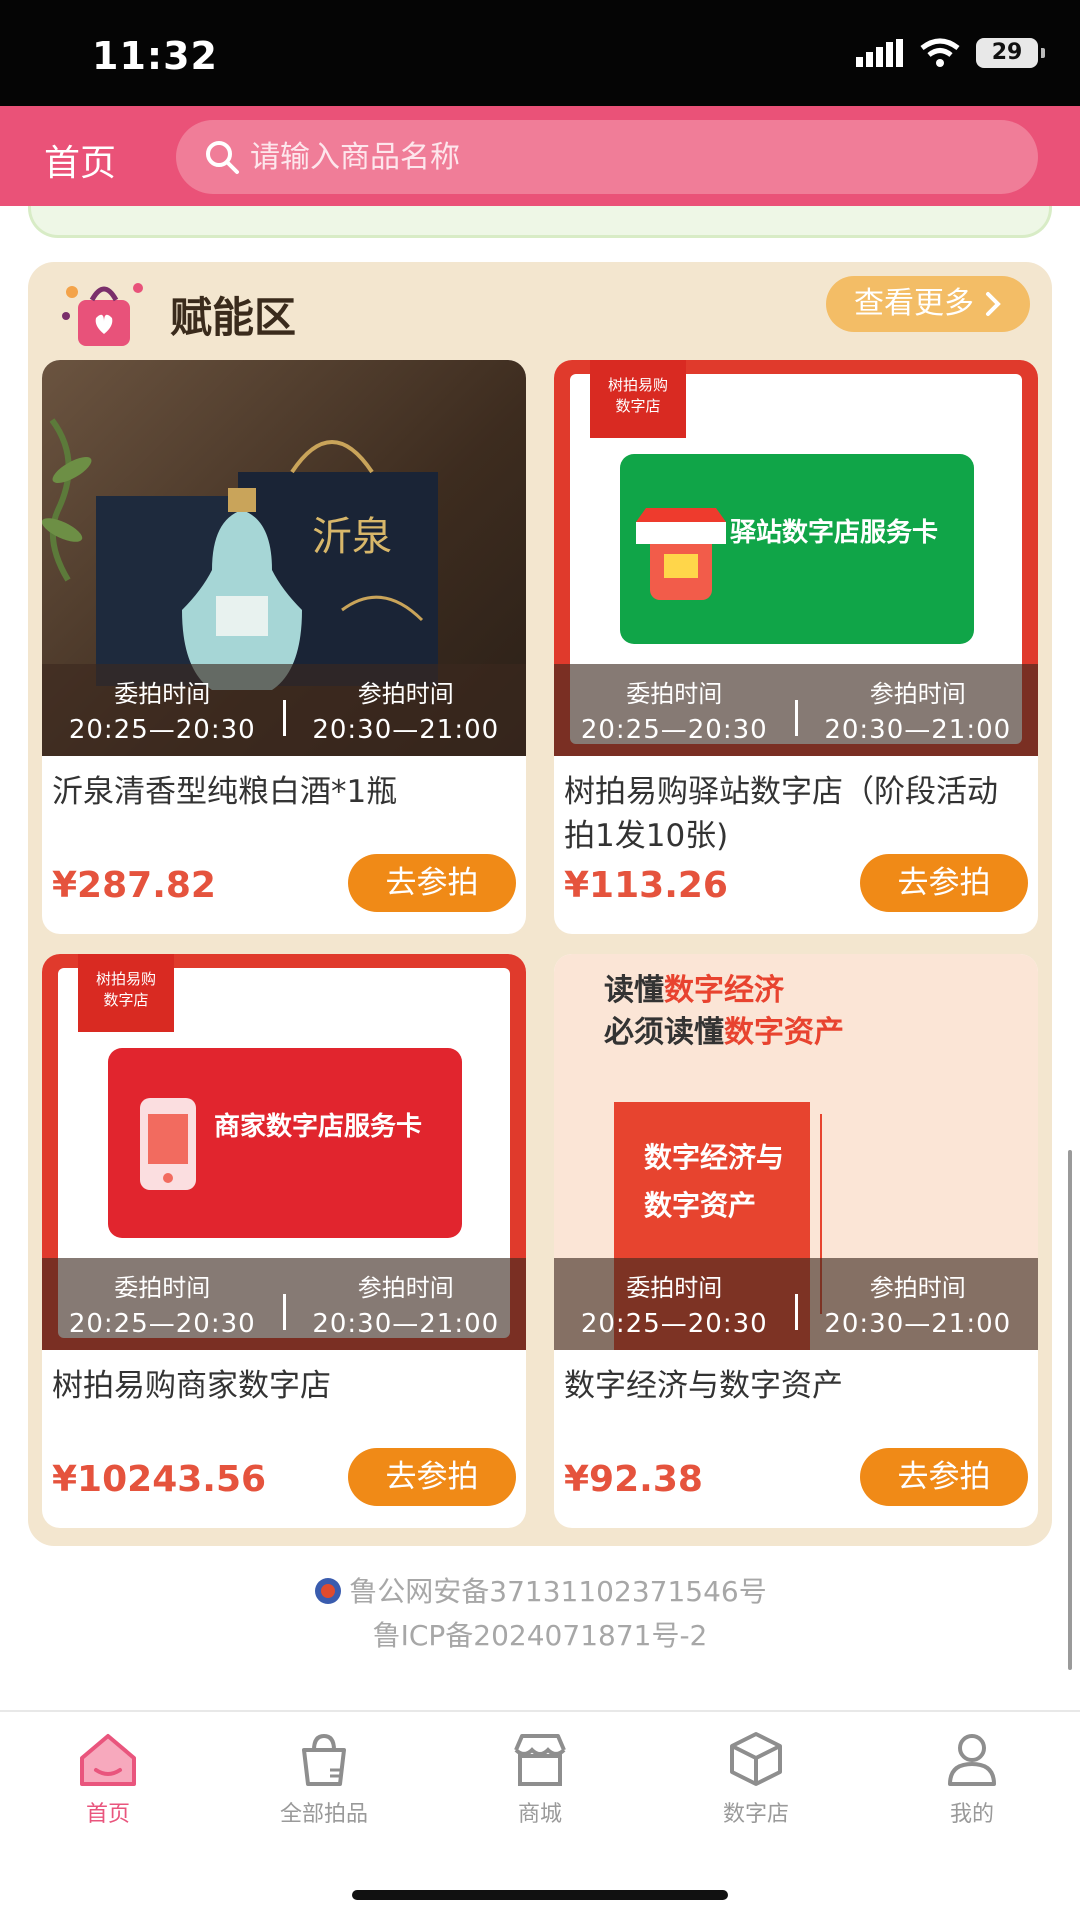 The height and width of the screenshot is (1920, 1080). What do you see at coordinates (284, 558) in the screenshot?
I see `product-image: 沂泉 委拍时间 20:25—20:30 参拍时间 20:30—21:00` at bounding box center [284, 558].